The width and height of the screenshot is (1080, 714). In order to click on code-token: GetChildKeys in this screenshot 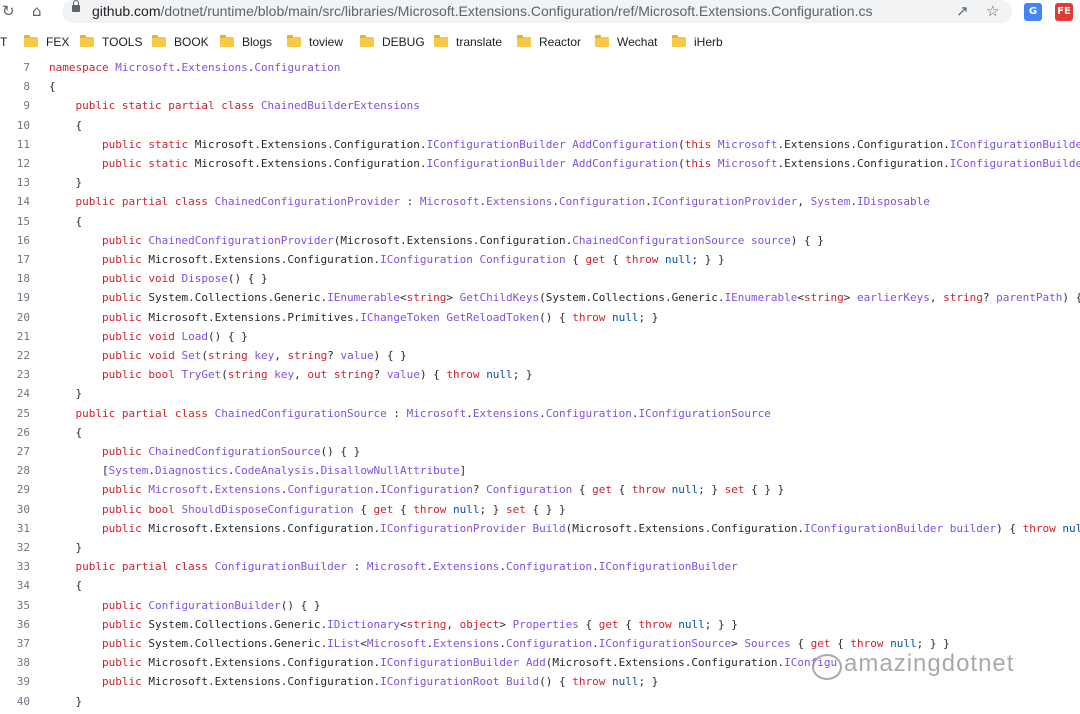, I will do `click(499, 297)`.